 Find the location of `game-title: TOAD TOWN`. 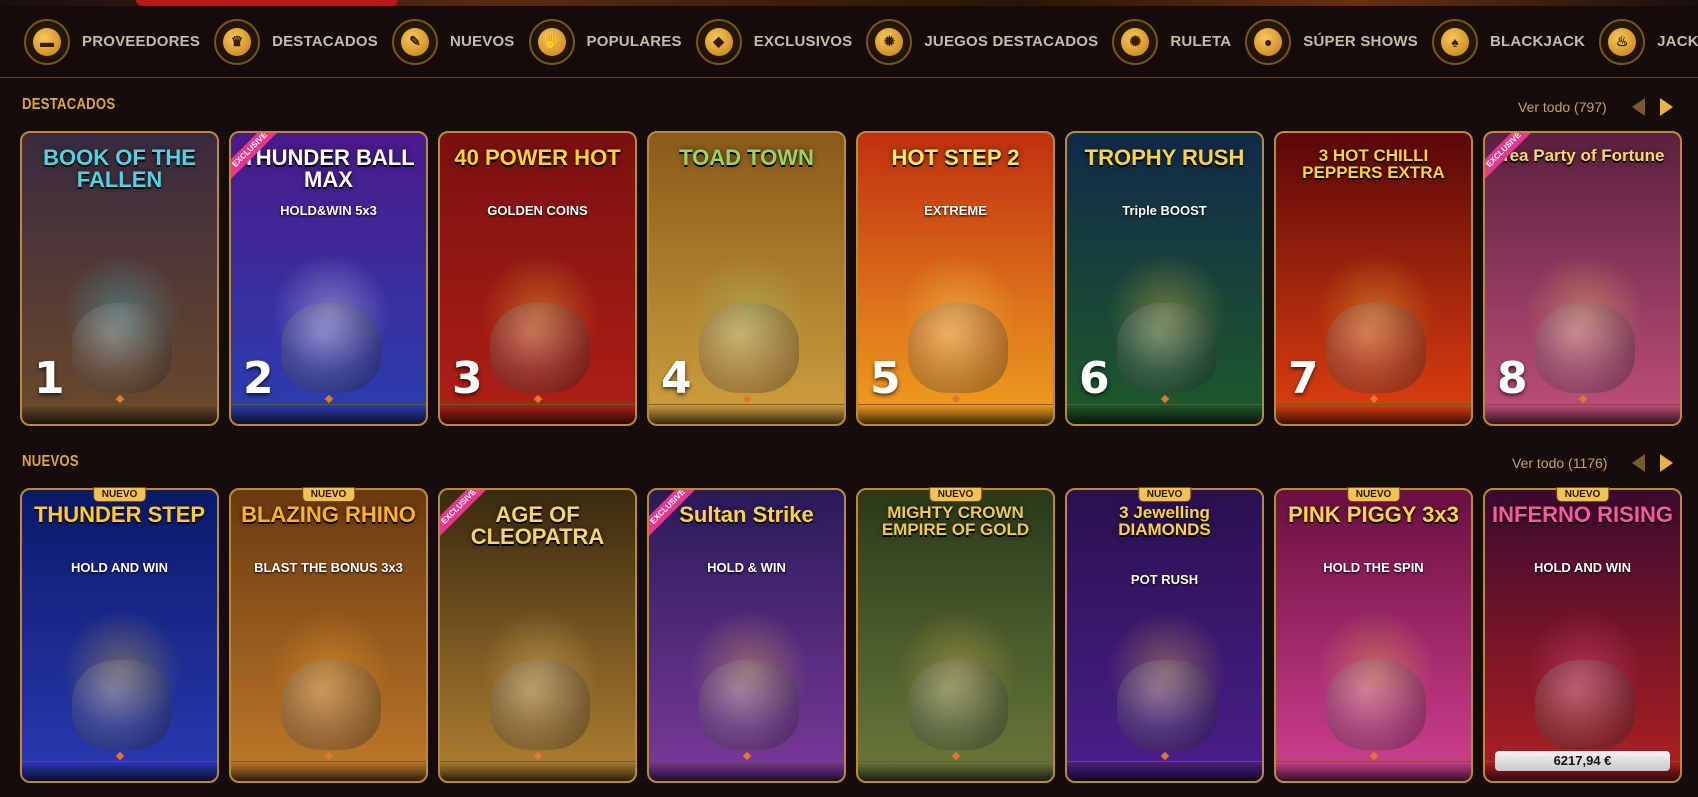

game-title: TOAD TOWN is located at coordinates (746, 157).